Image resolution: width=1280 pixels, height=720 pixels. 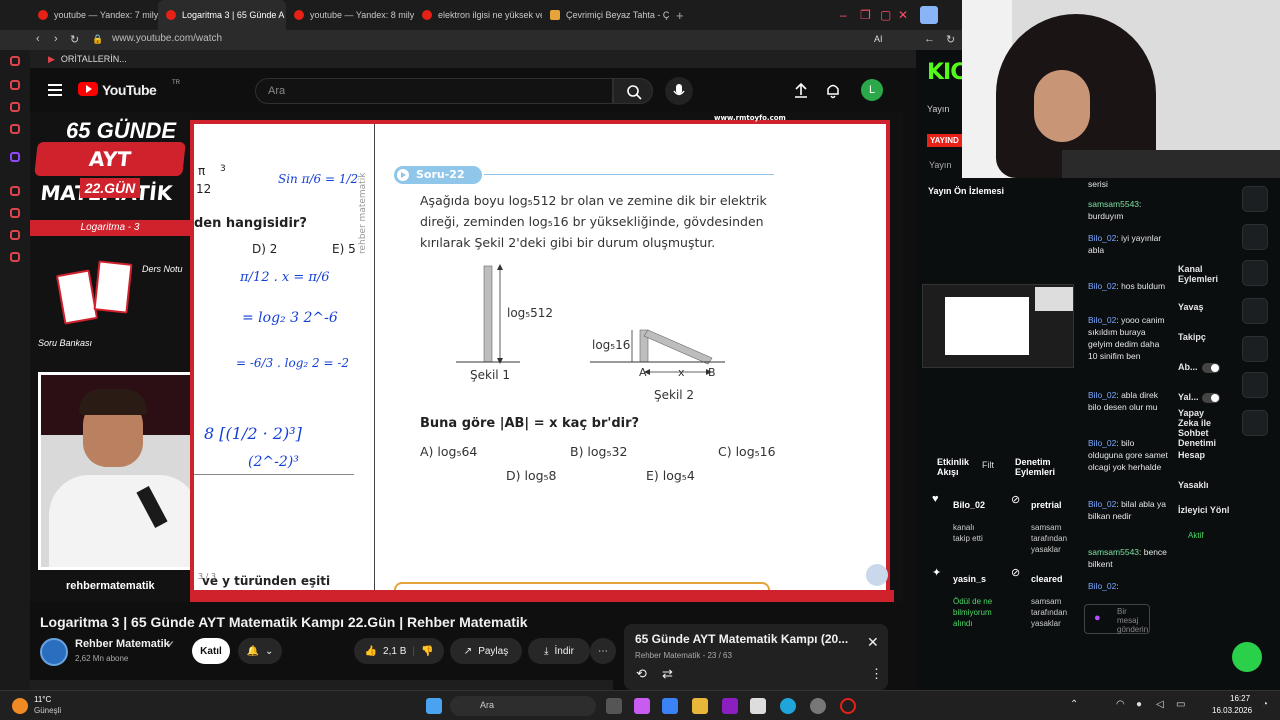 What do you see at coordinates (1074, 704) in the screenshot?
I see `tray-chevron-icon: ⌃` at bounding box center [1074, 704].